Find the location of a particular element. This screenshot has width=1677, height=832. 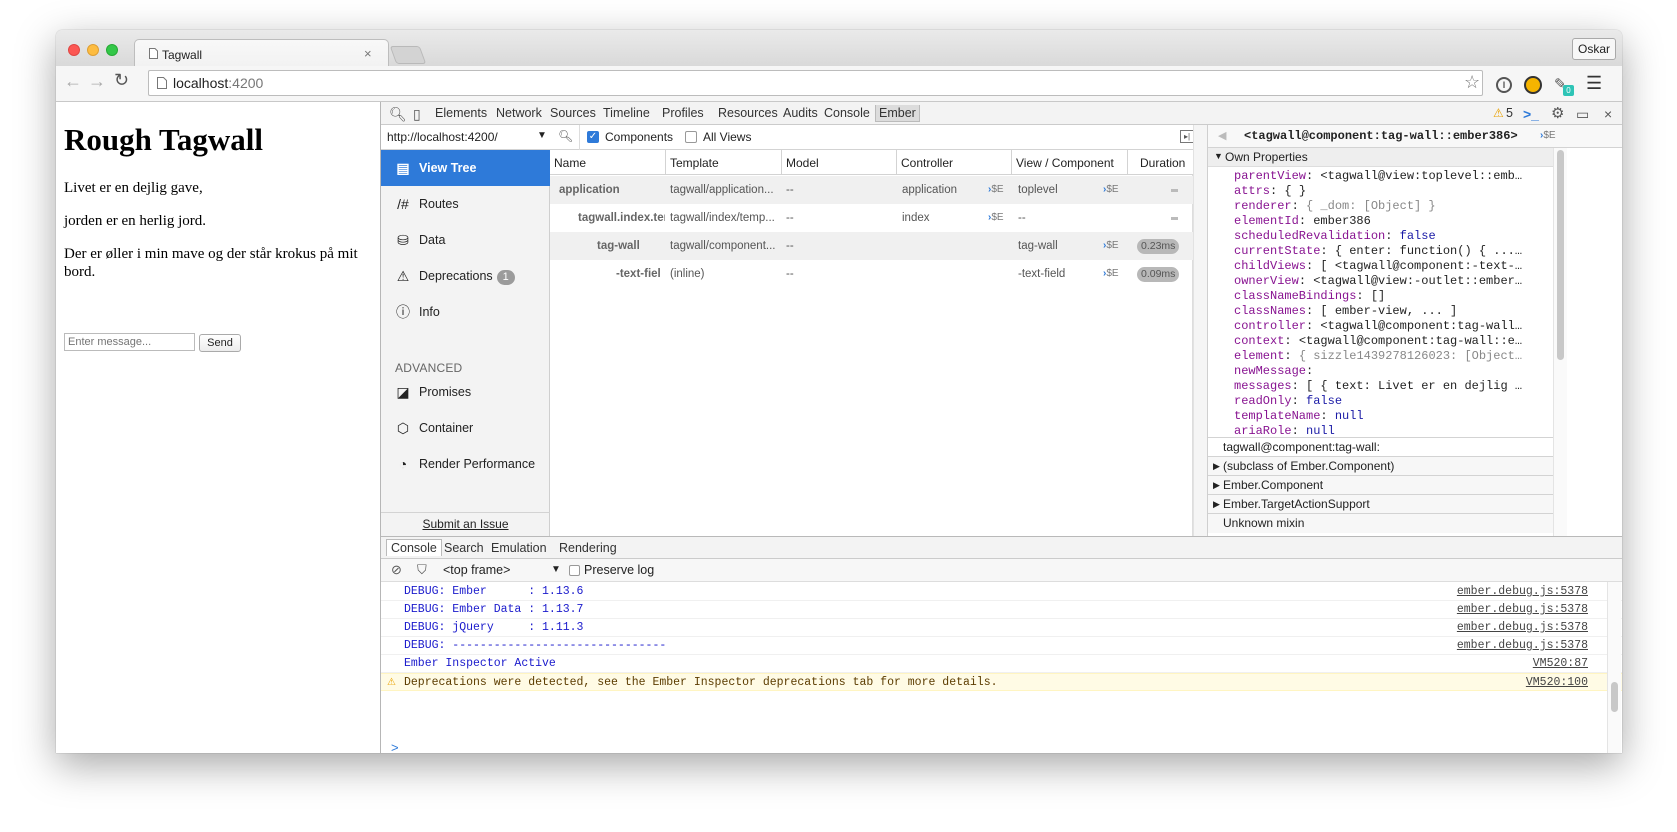

sidebar-item-routes: /# Routes is located at coordinates (465, 204).